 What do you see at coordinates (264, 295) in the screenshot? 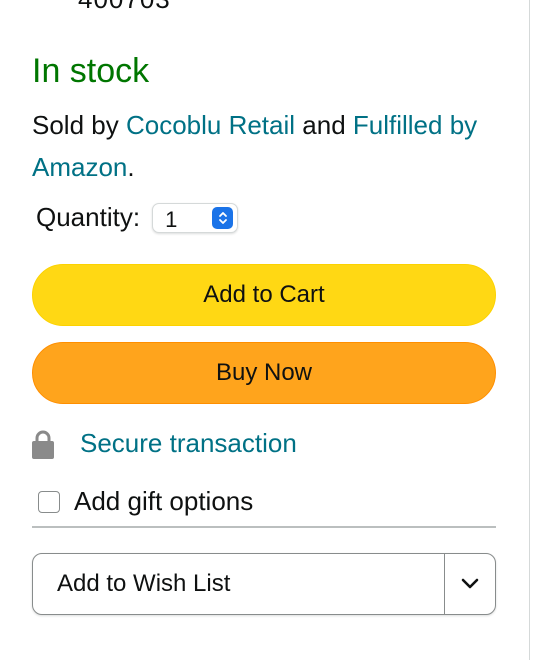
I see `add-to-cart-button: Add to Cart` at bounding box center [264, 295].